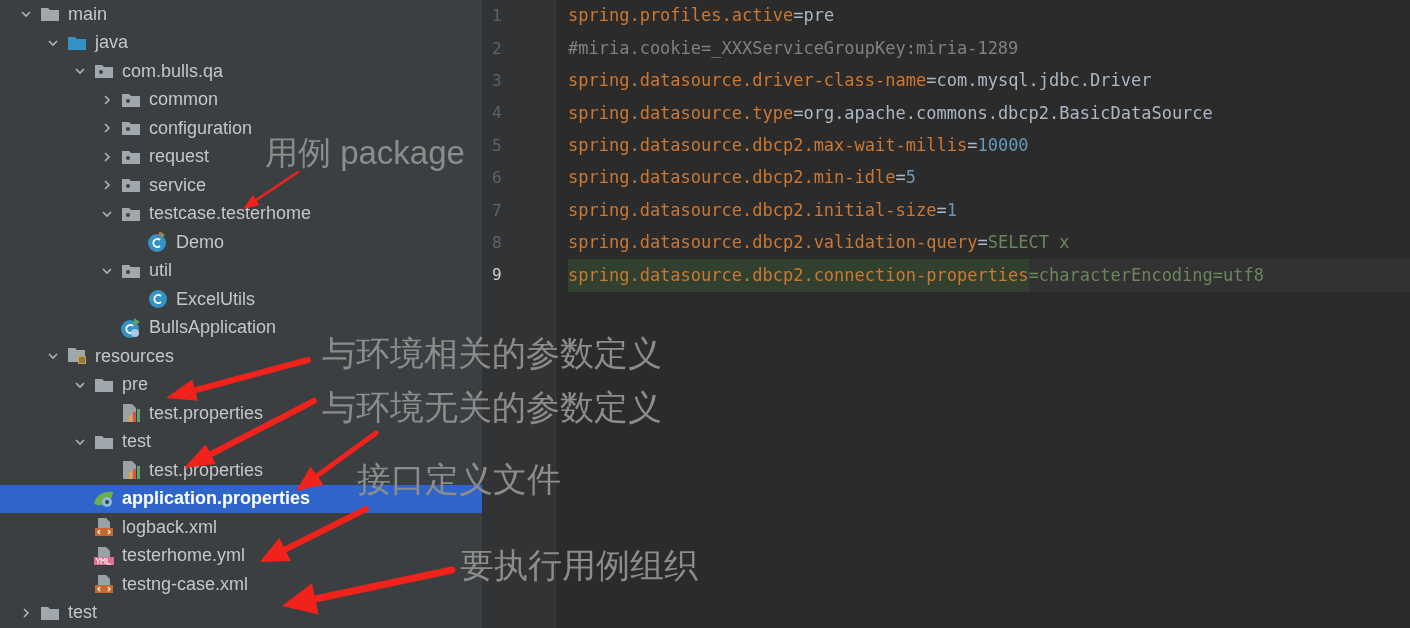  I want to click on code-line: spring.datasource.dbcp2.validation-query=SELECT x, so click(819, 243).